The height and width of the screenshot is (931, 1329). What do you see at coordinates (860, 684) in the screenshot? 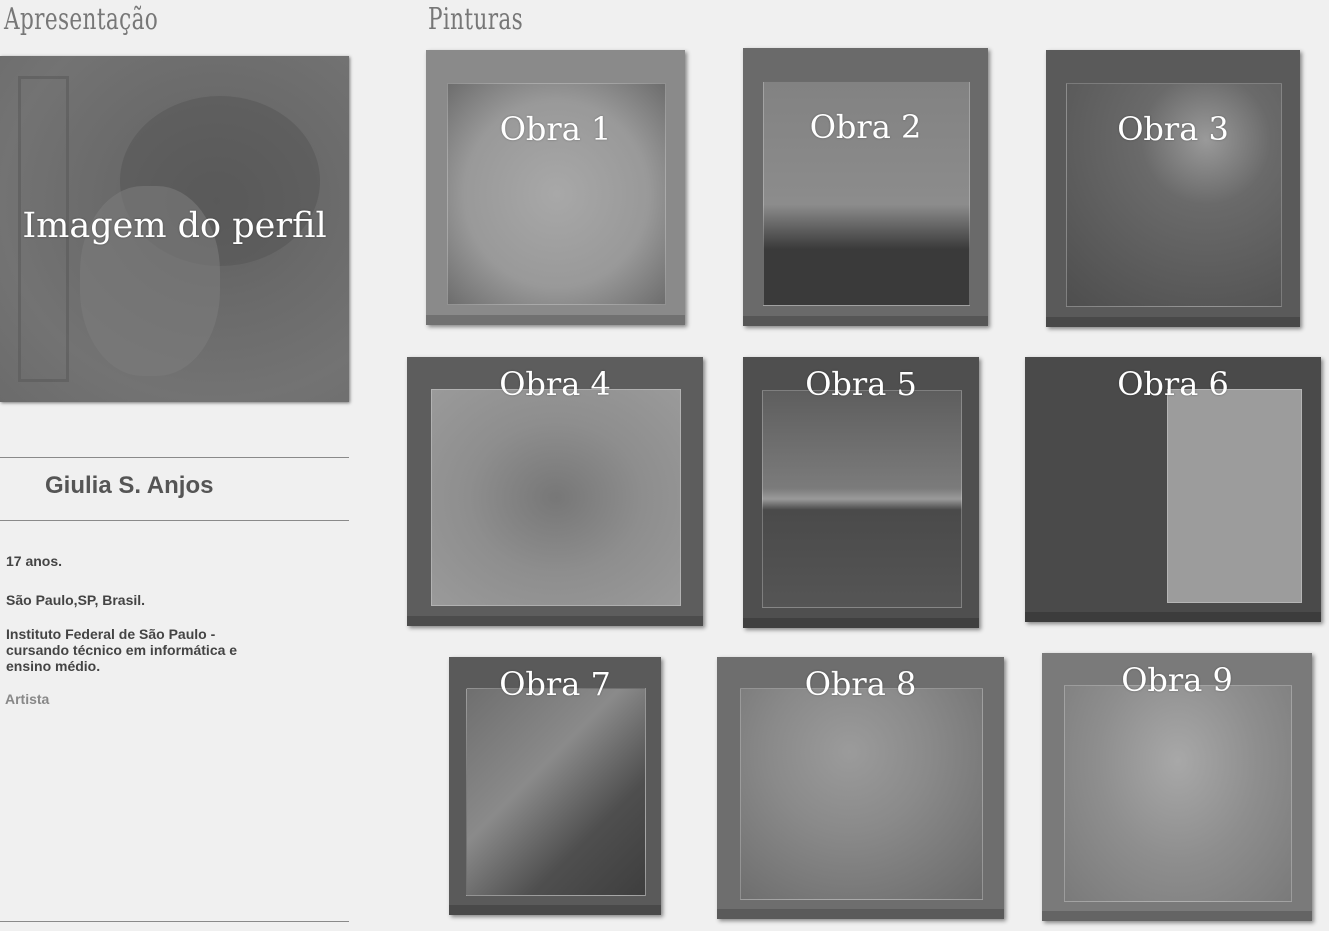
I see `painting-label: Obra 8` at bounding box center [860, 684].